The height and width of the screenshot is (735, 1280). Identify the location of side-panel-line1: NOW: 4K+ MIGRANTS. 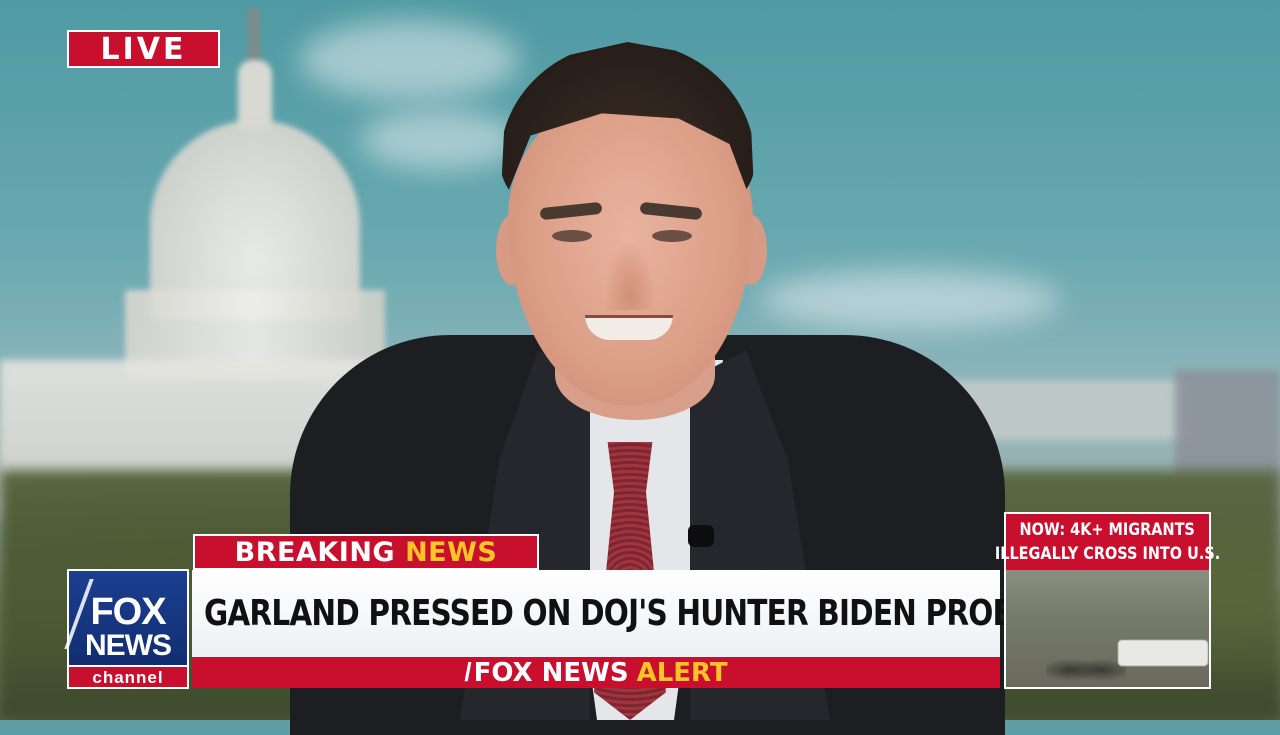
(1107, 530).